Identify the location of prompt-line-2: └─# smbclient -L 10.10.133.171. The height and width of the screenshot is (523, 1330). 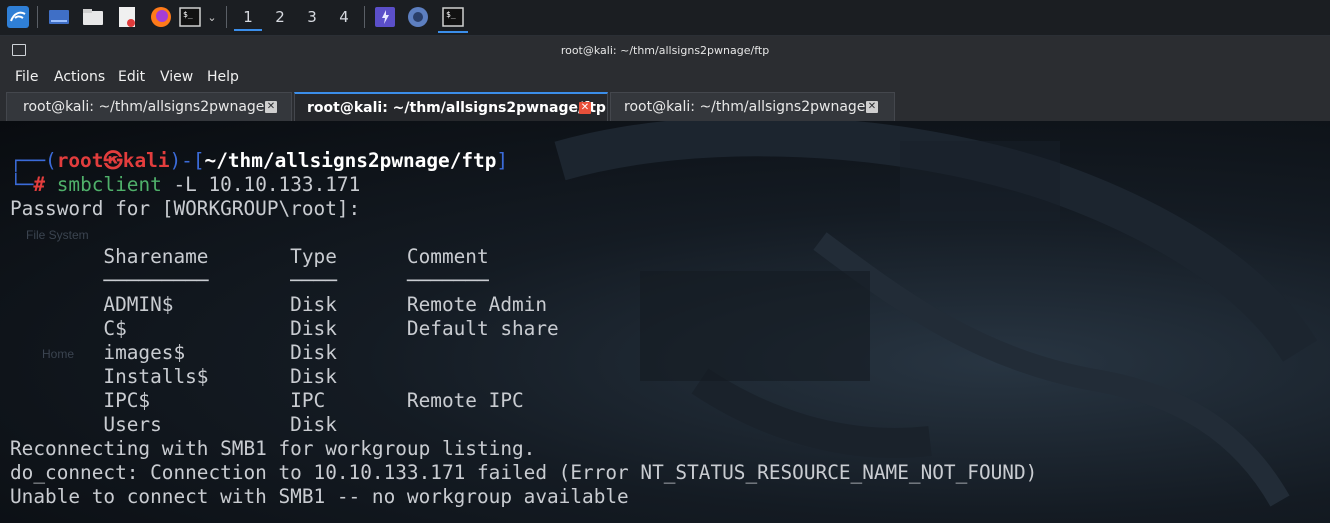
(185, 185).